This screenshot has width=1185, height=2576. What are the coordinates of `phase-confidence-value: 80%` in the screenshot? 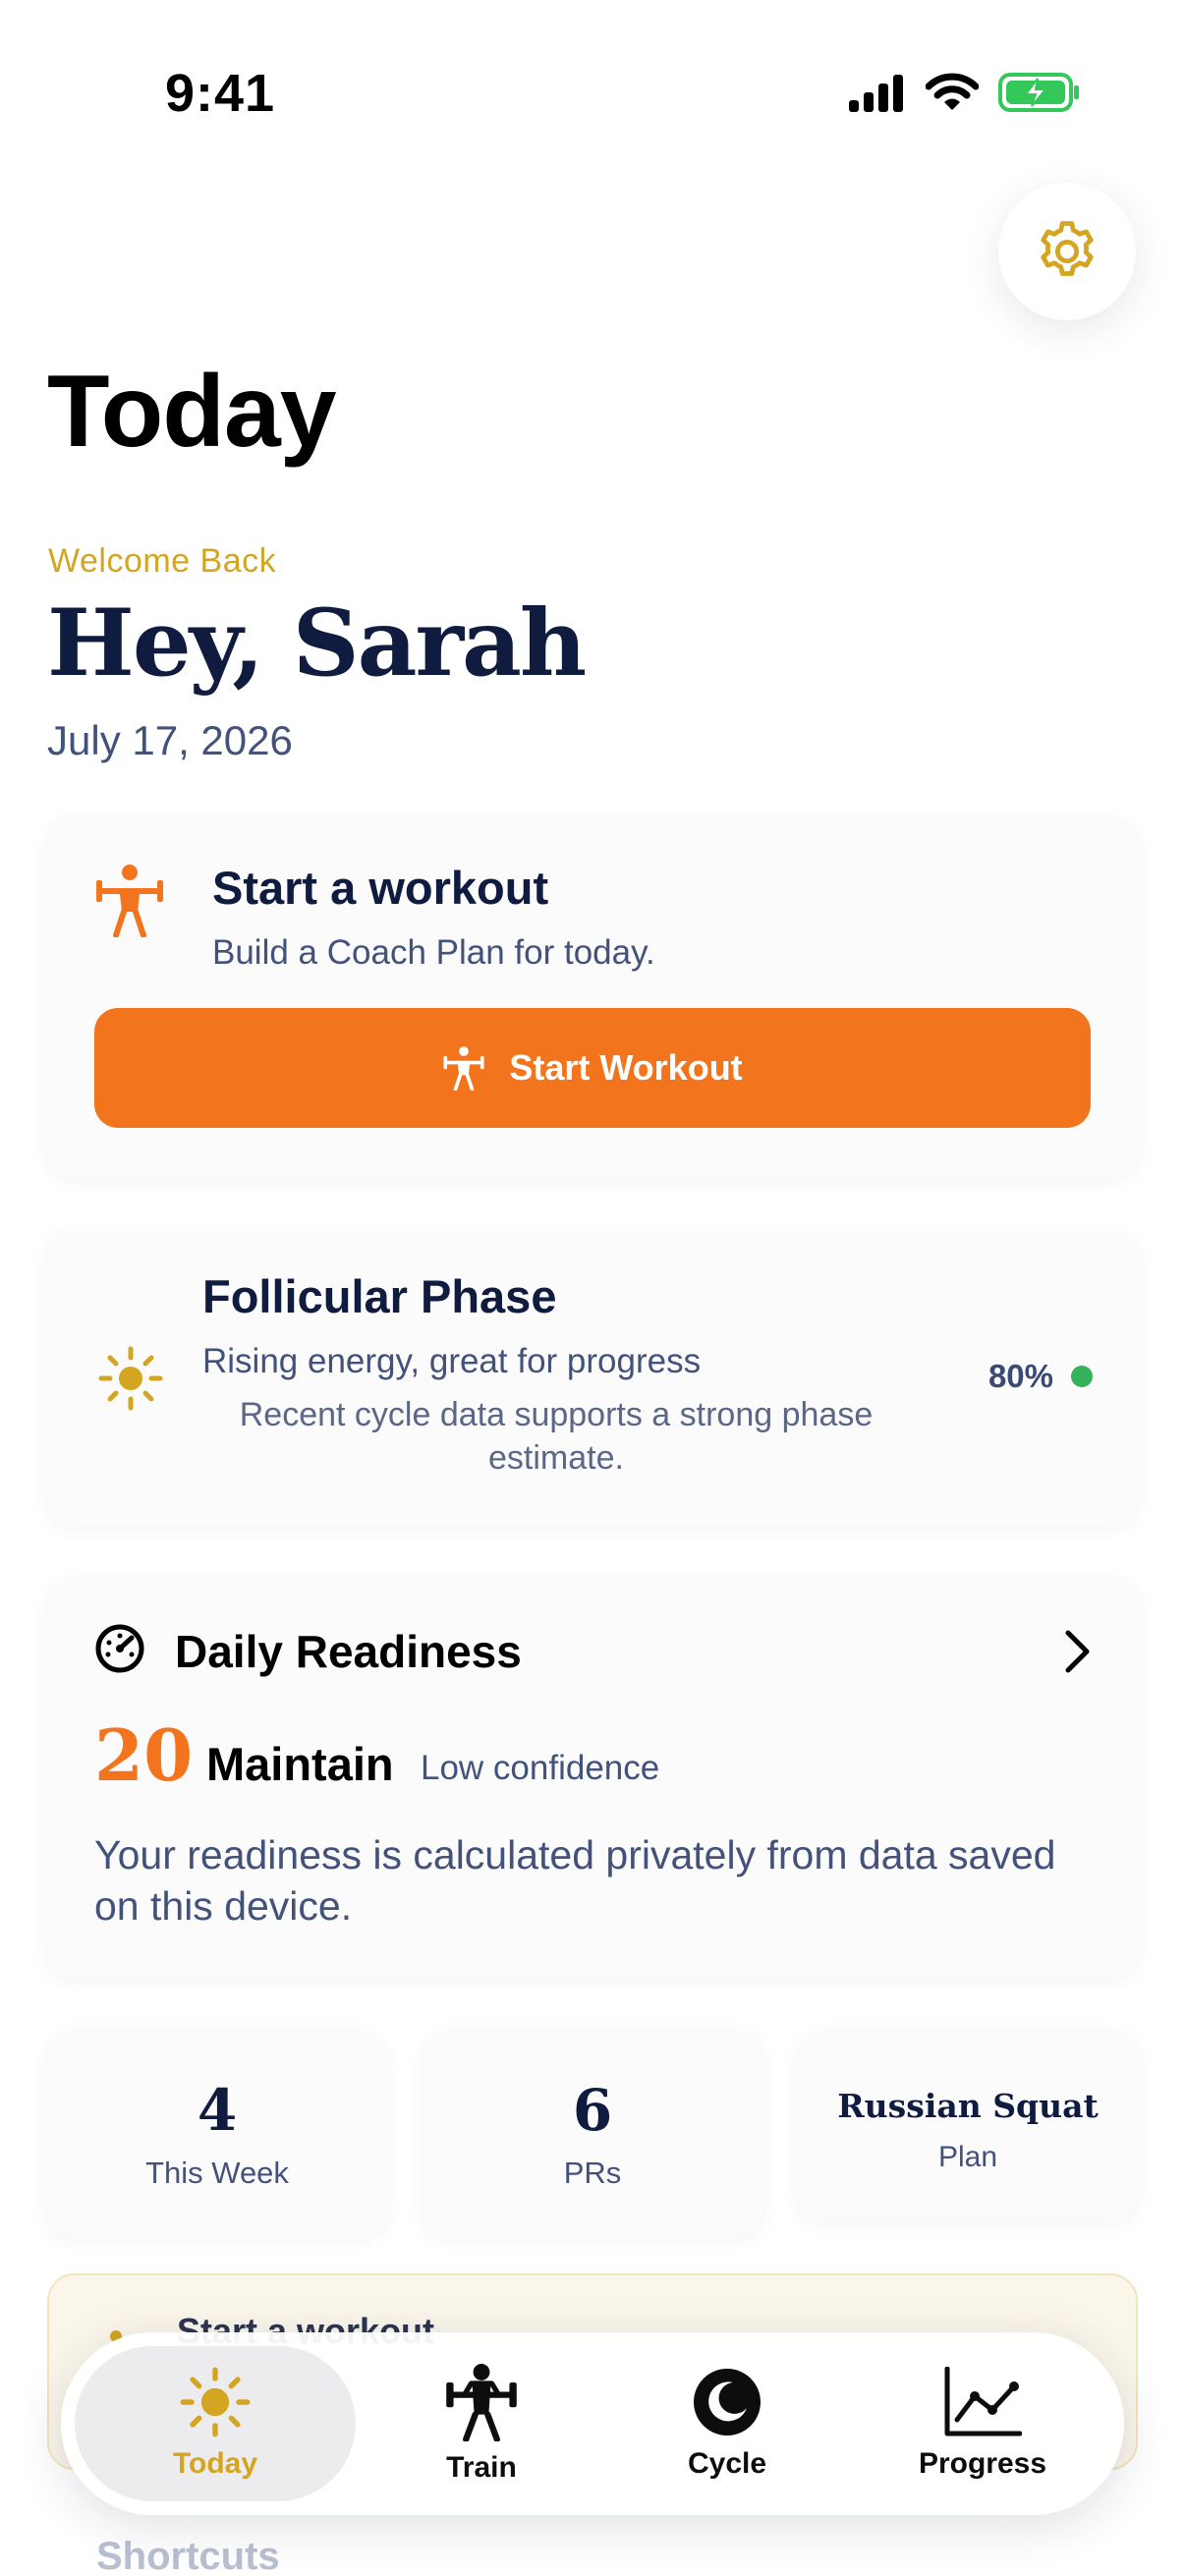 It's located at (1021, 1376).